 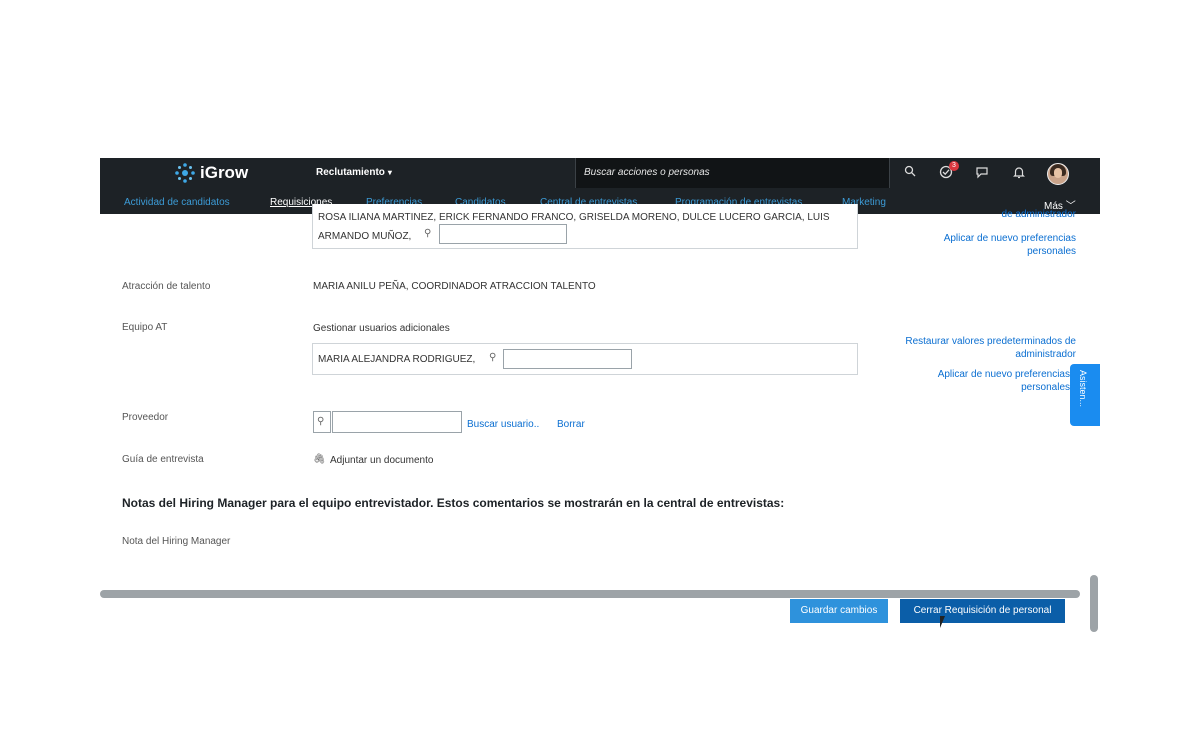 What do you see at coordinates (732, 173) in the screenshot?
I see `search-field: Buscar acciones o personas` at bounding box center [732, 173].